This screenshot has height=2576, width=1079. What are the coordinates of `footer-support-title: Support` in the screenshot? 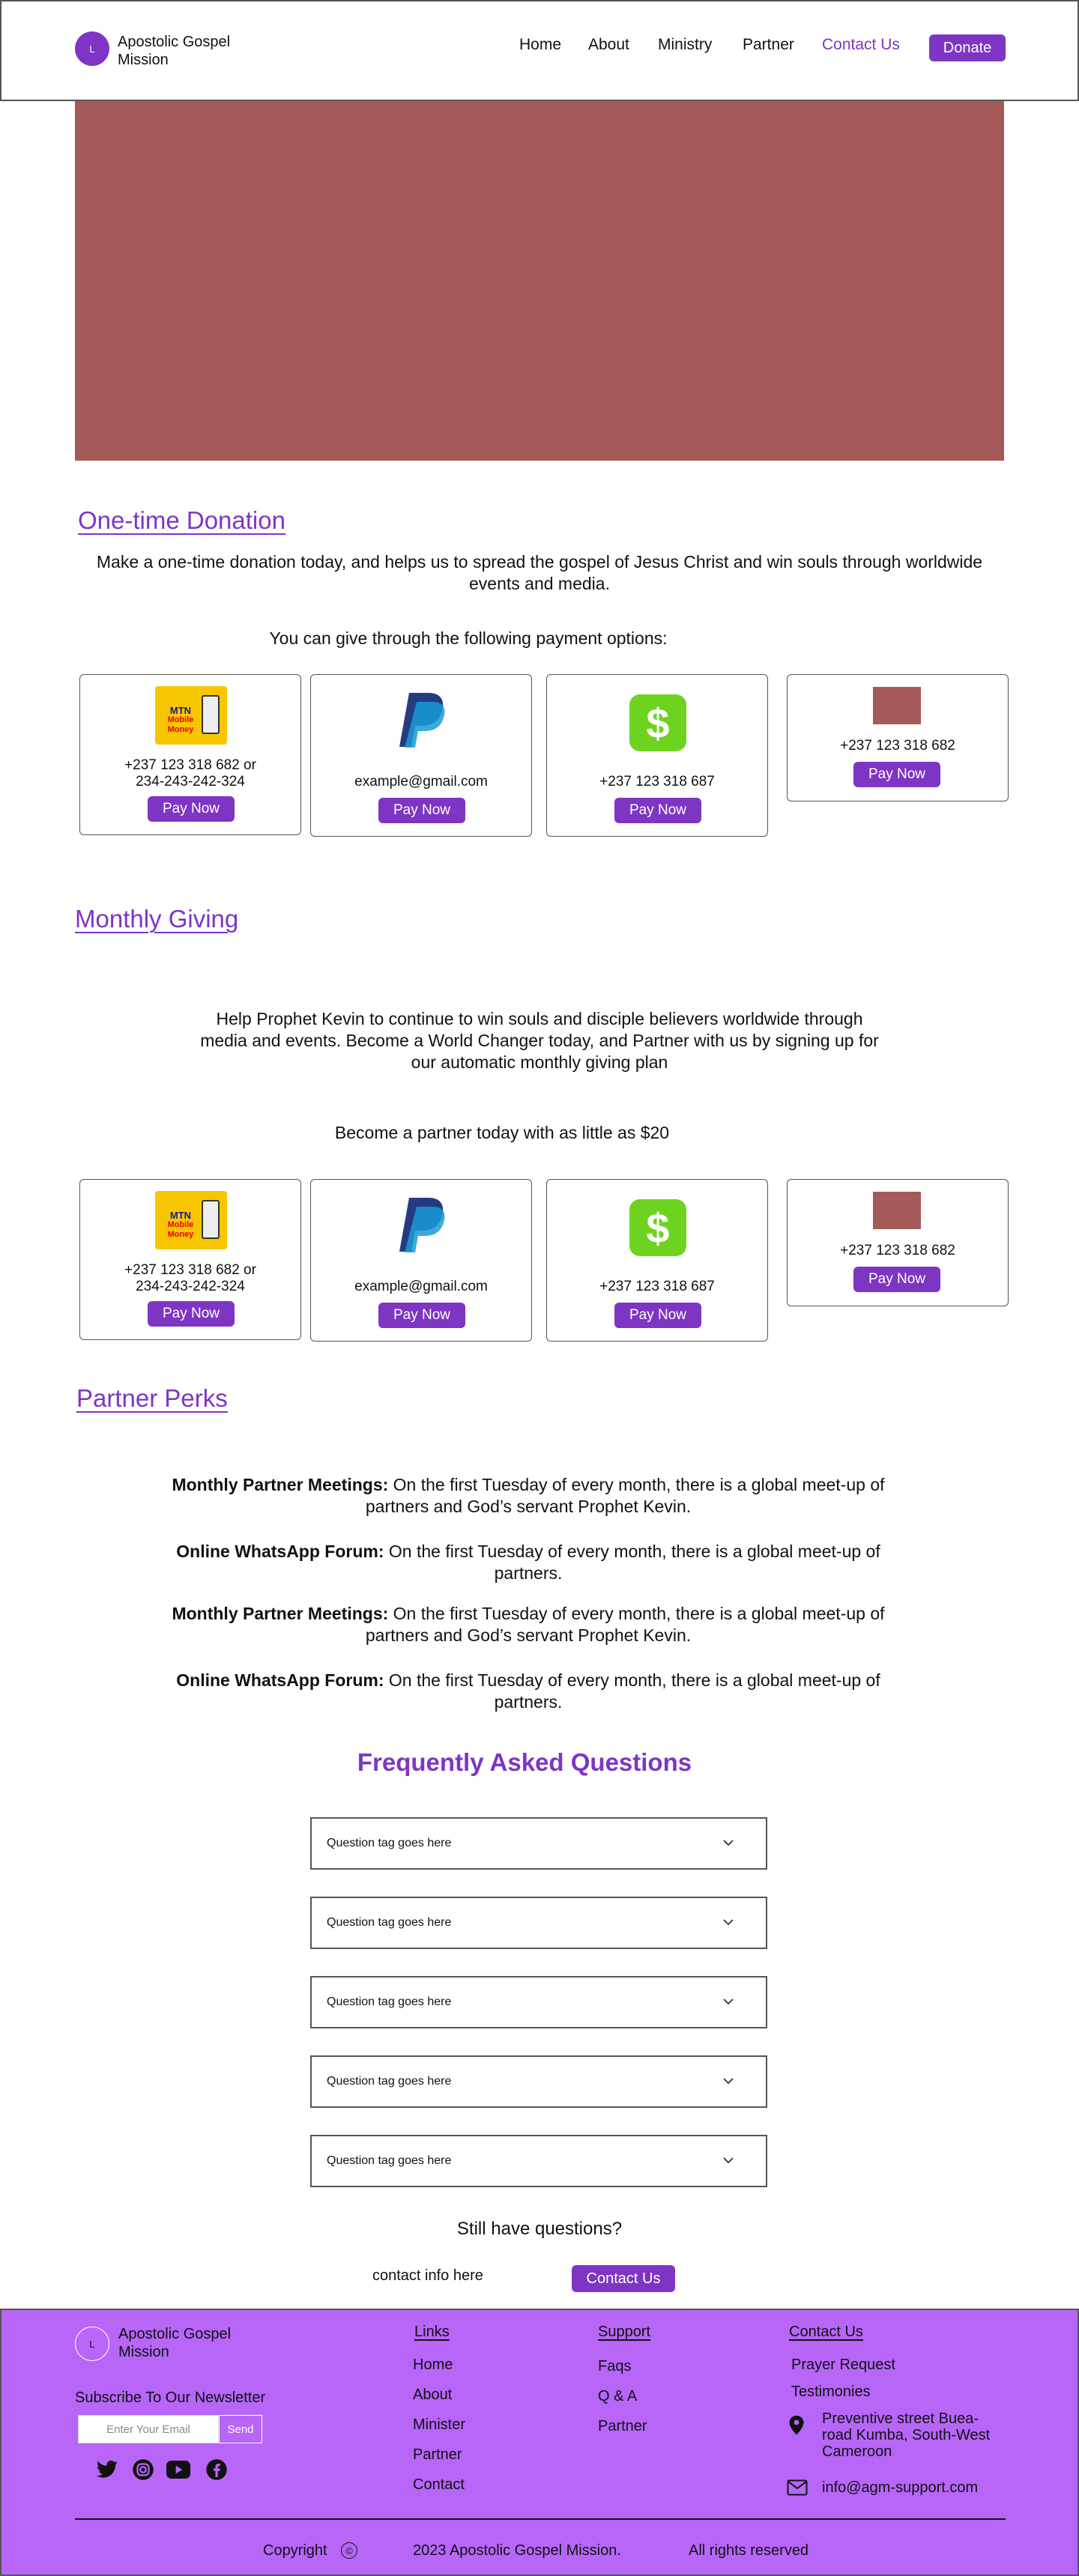 It's located at (624, 2332).